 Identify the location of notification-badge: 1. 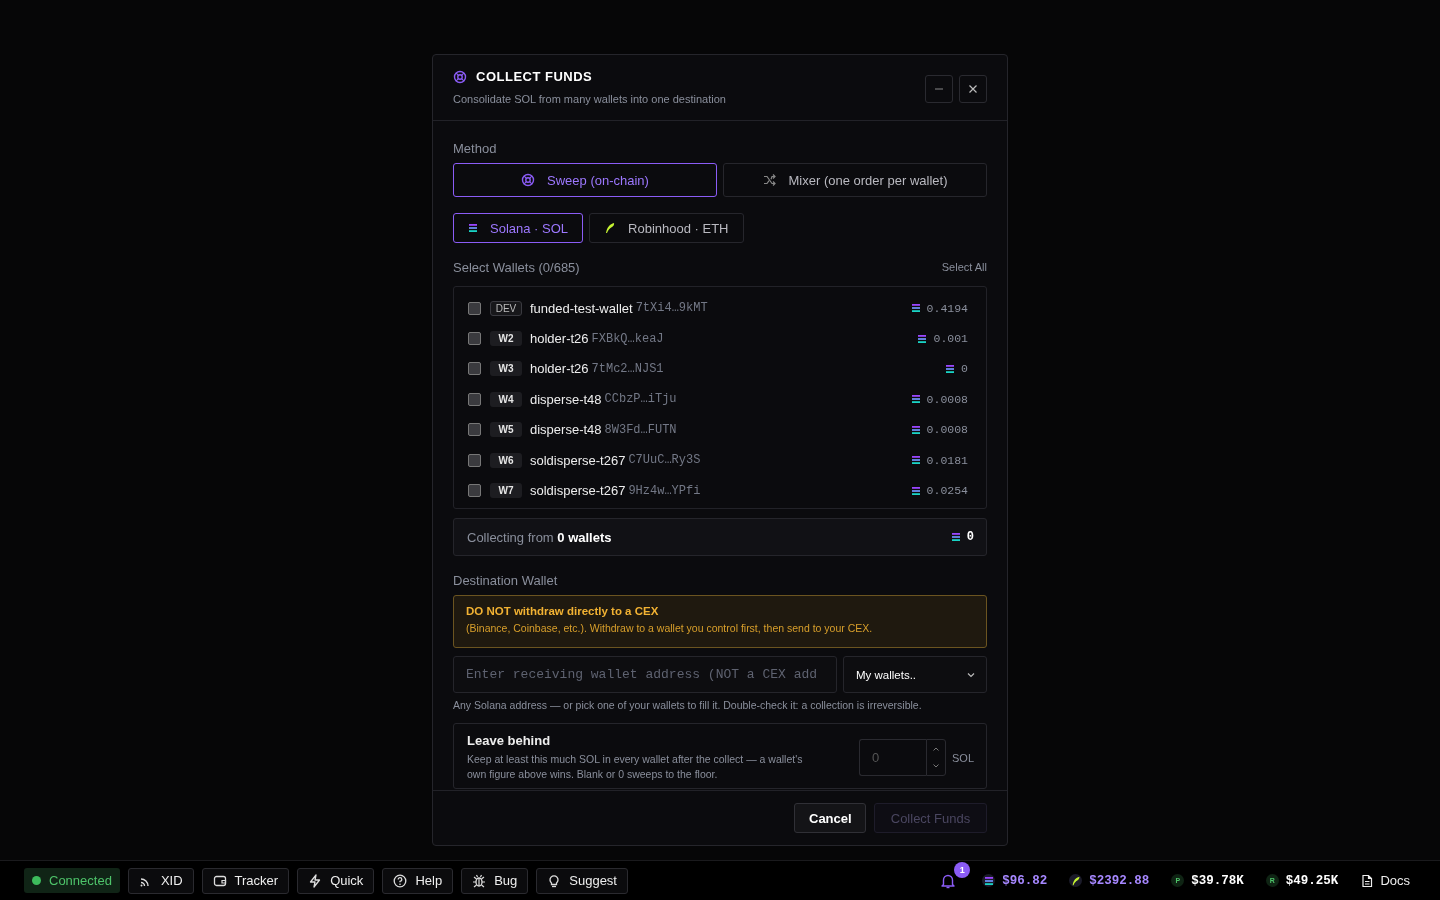
(962, 869).